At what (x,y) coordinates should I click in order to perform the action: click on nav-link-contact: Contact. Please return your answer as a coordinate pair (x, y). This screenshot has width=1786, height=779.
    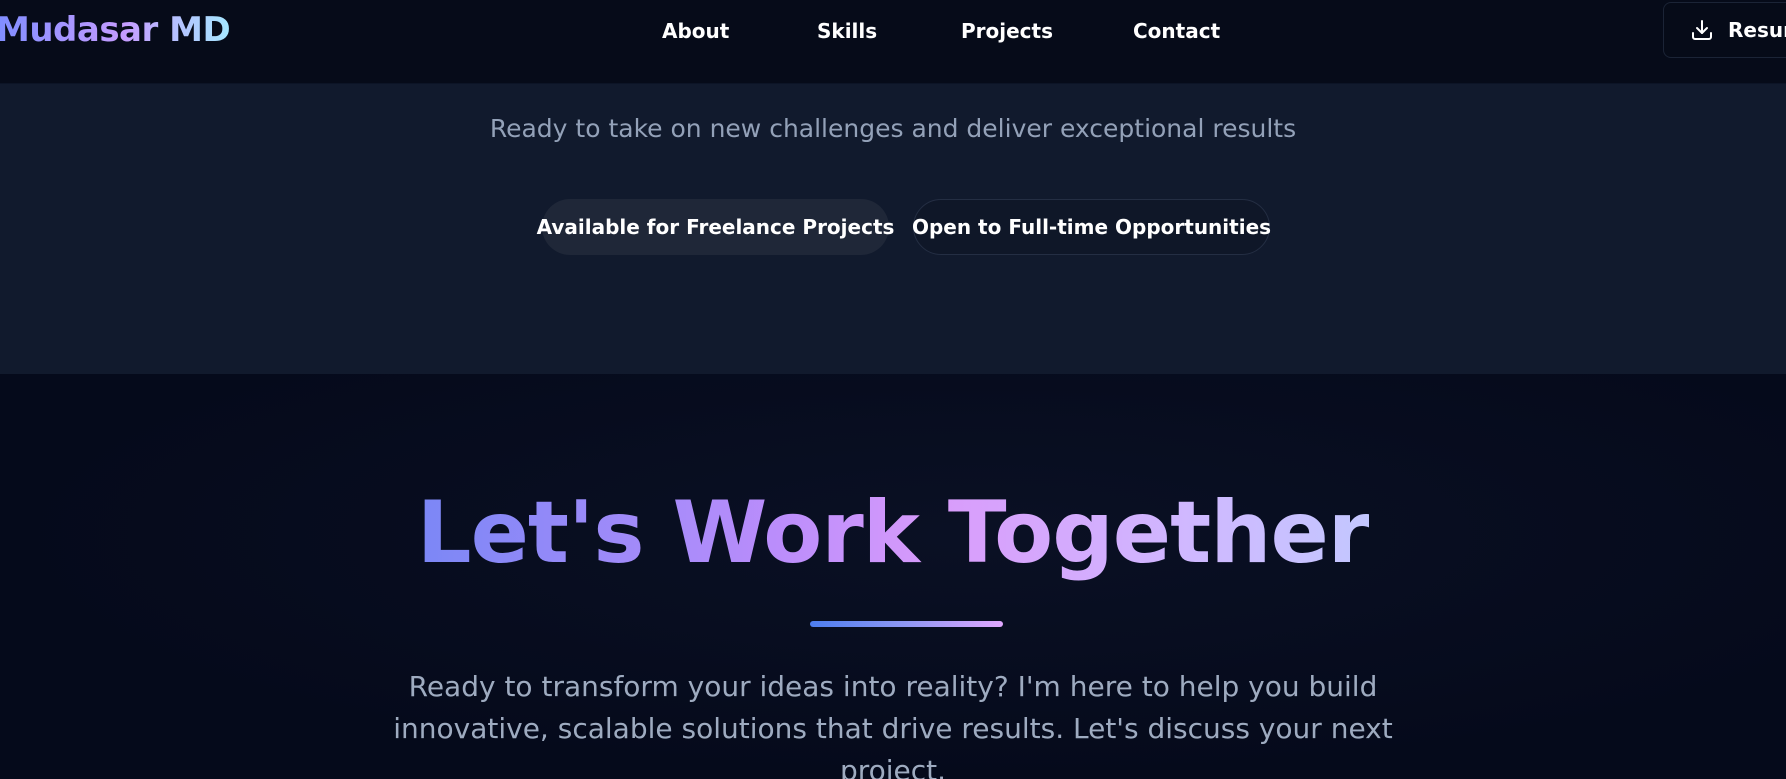
    Looking at the image, I should click on (1176, 31).